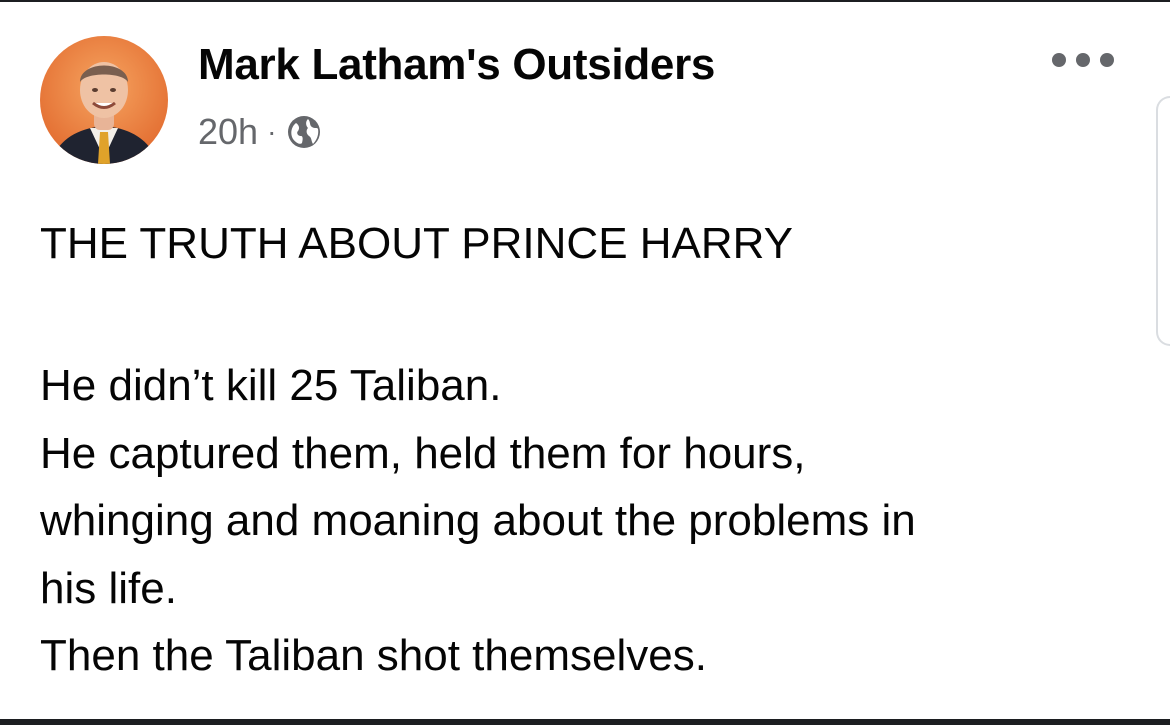 This screenshot has height=725, width=1170. Describe the element at coordinates (271, 385) in the screenshot. I see `post-body-line: He didn’t kill 25 Taliban.` at that location.